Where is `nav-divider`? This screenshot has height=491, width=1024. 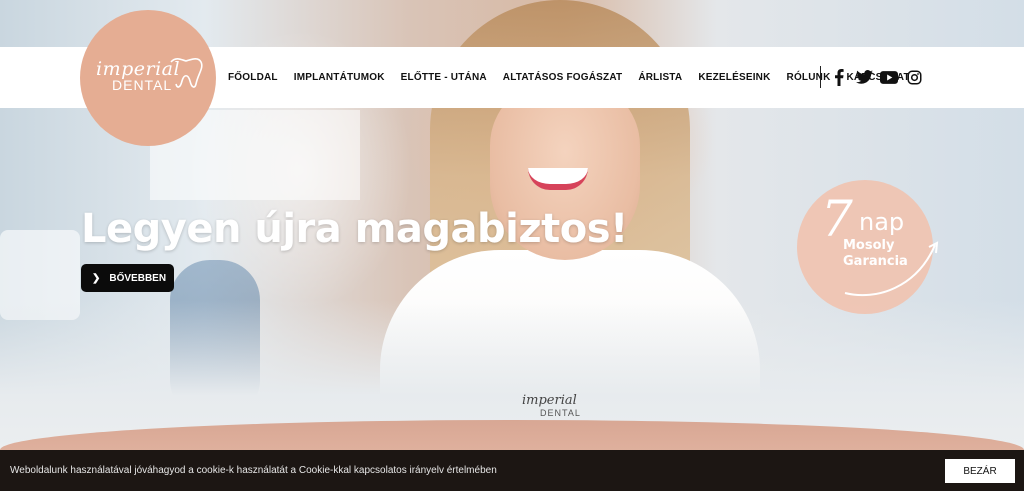
nav-divider is located at coordinates (820, 77).